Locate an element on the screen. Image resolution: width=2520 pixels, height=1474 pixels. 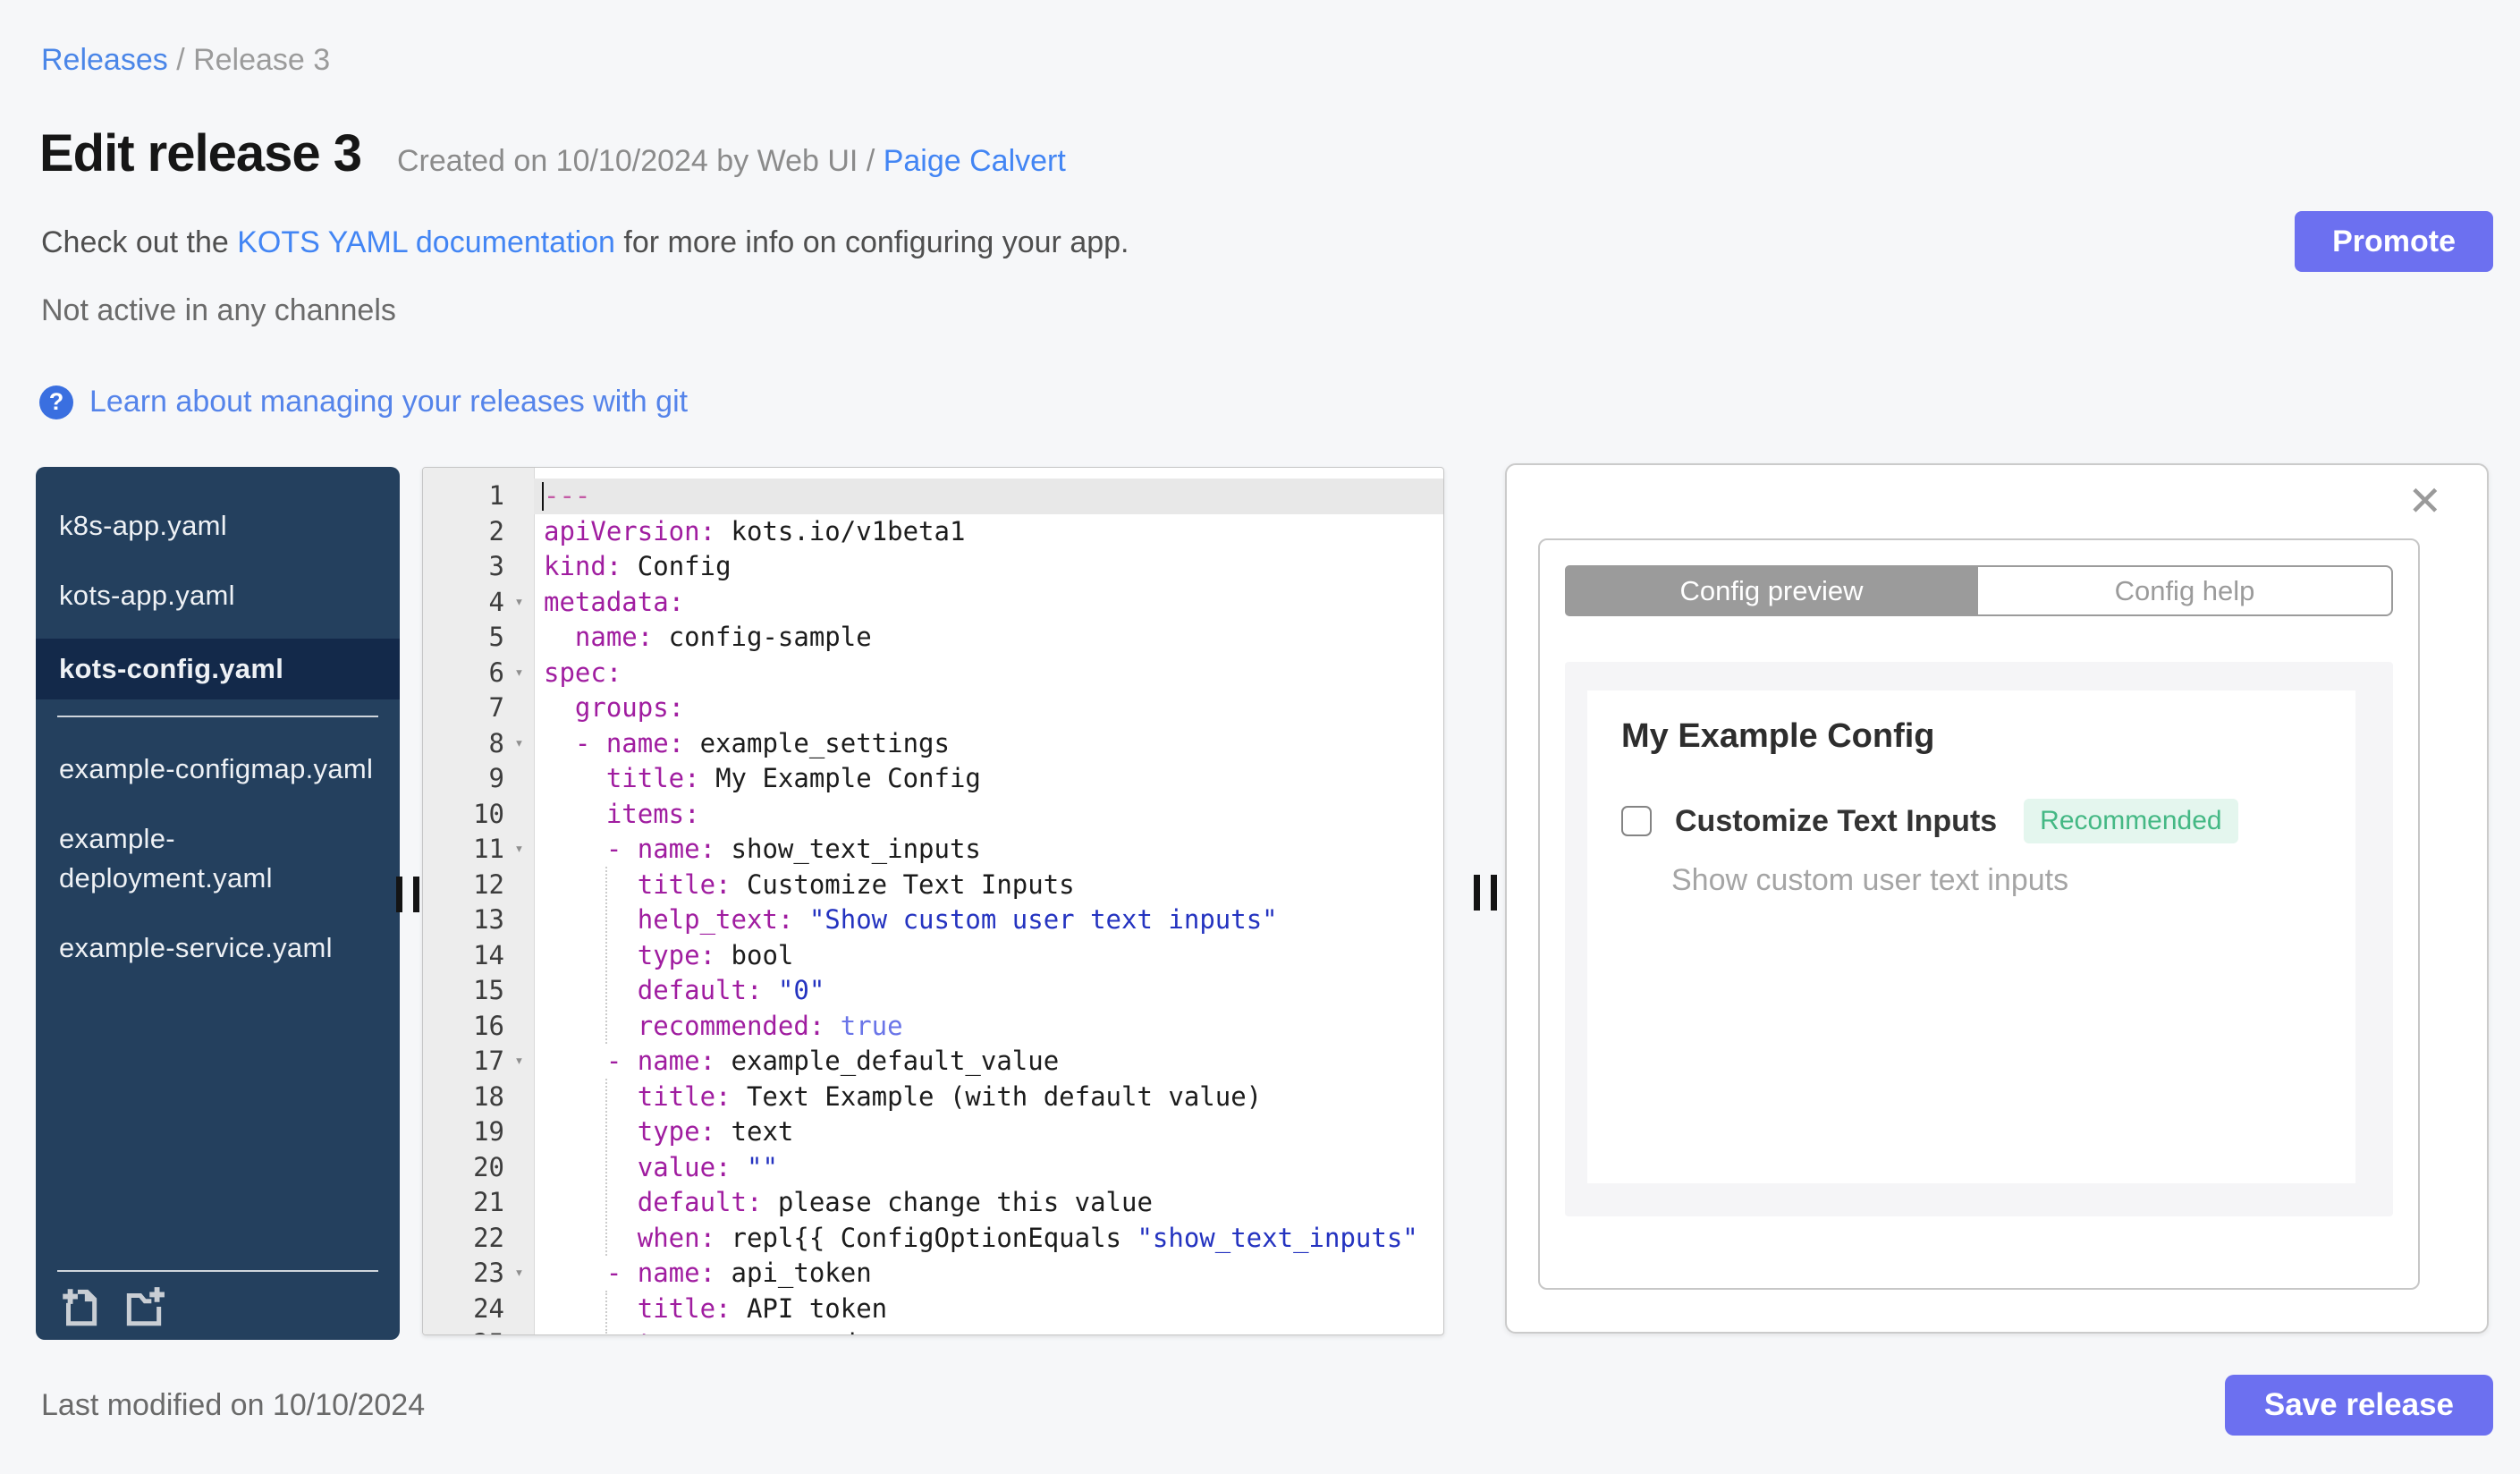
code-text: type: bool is located at coordinates (669, 955).